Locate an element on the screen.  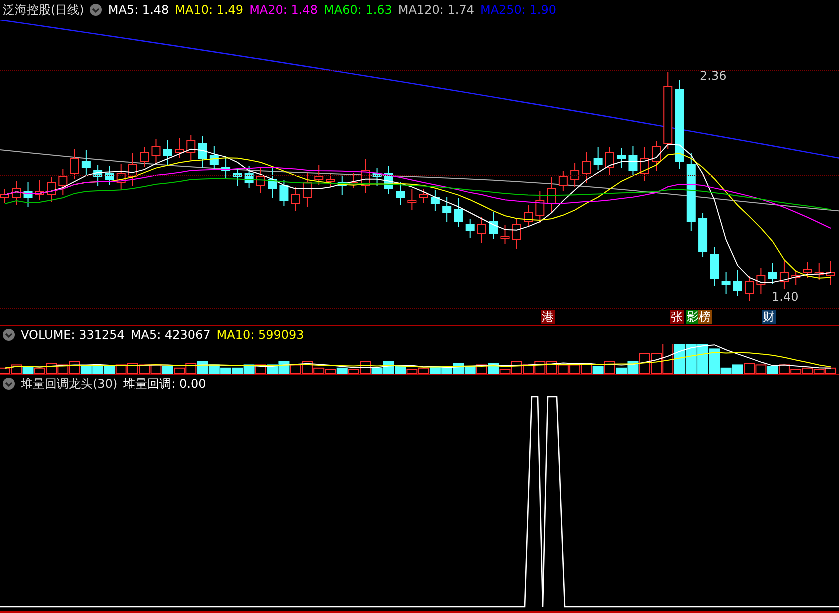
event-badge: 财 is located at coordinates (769, 317).